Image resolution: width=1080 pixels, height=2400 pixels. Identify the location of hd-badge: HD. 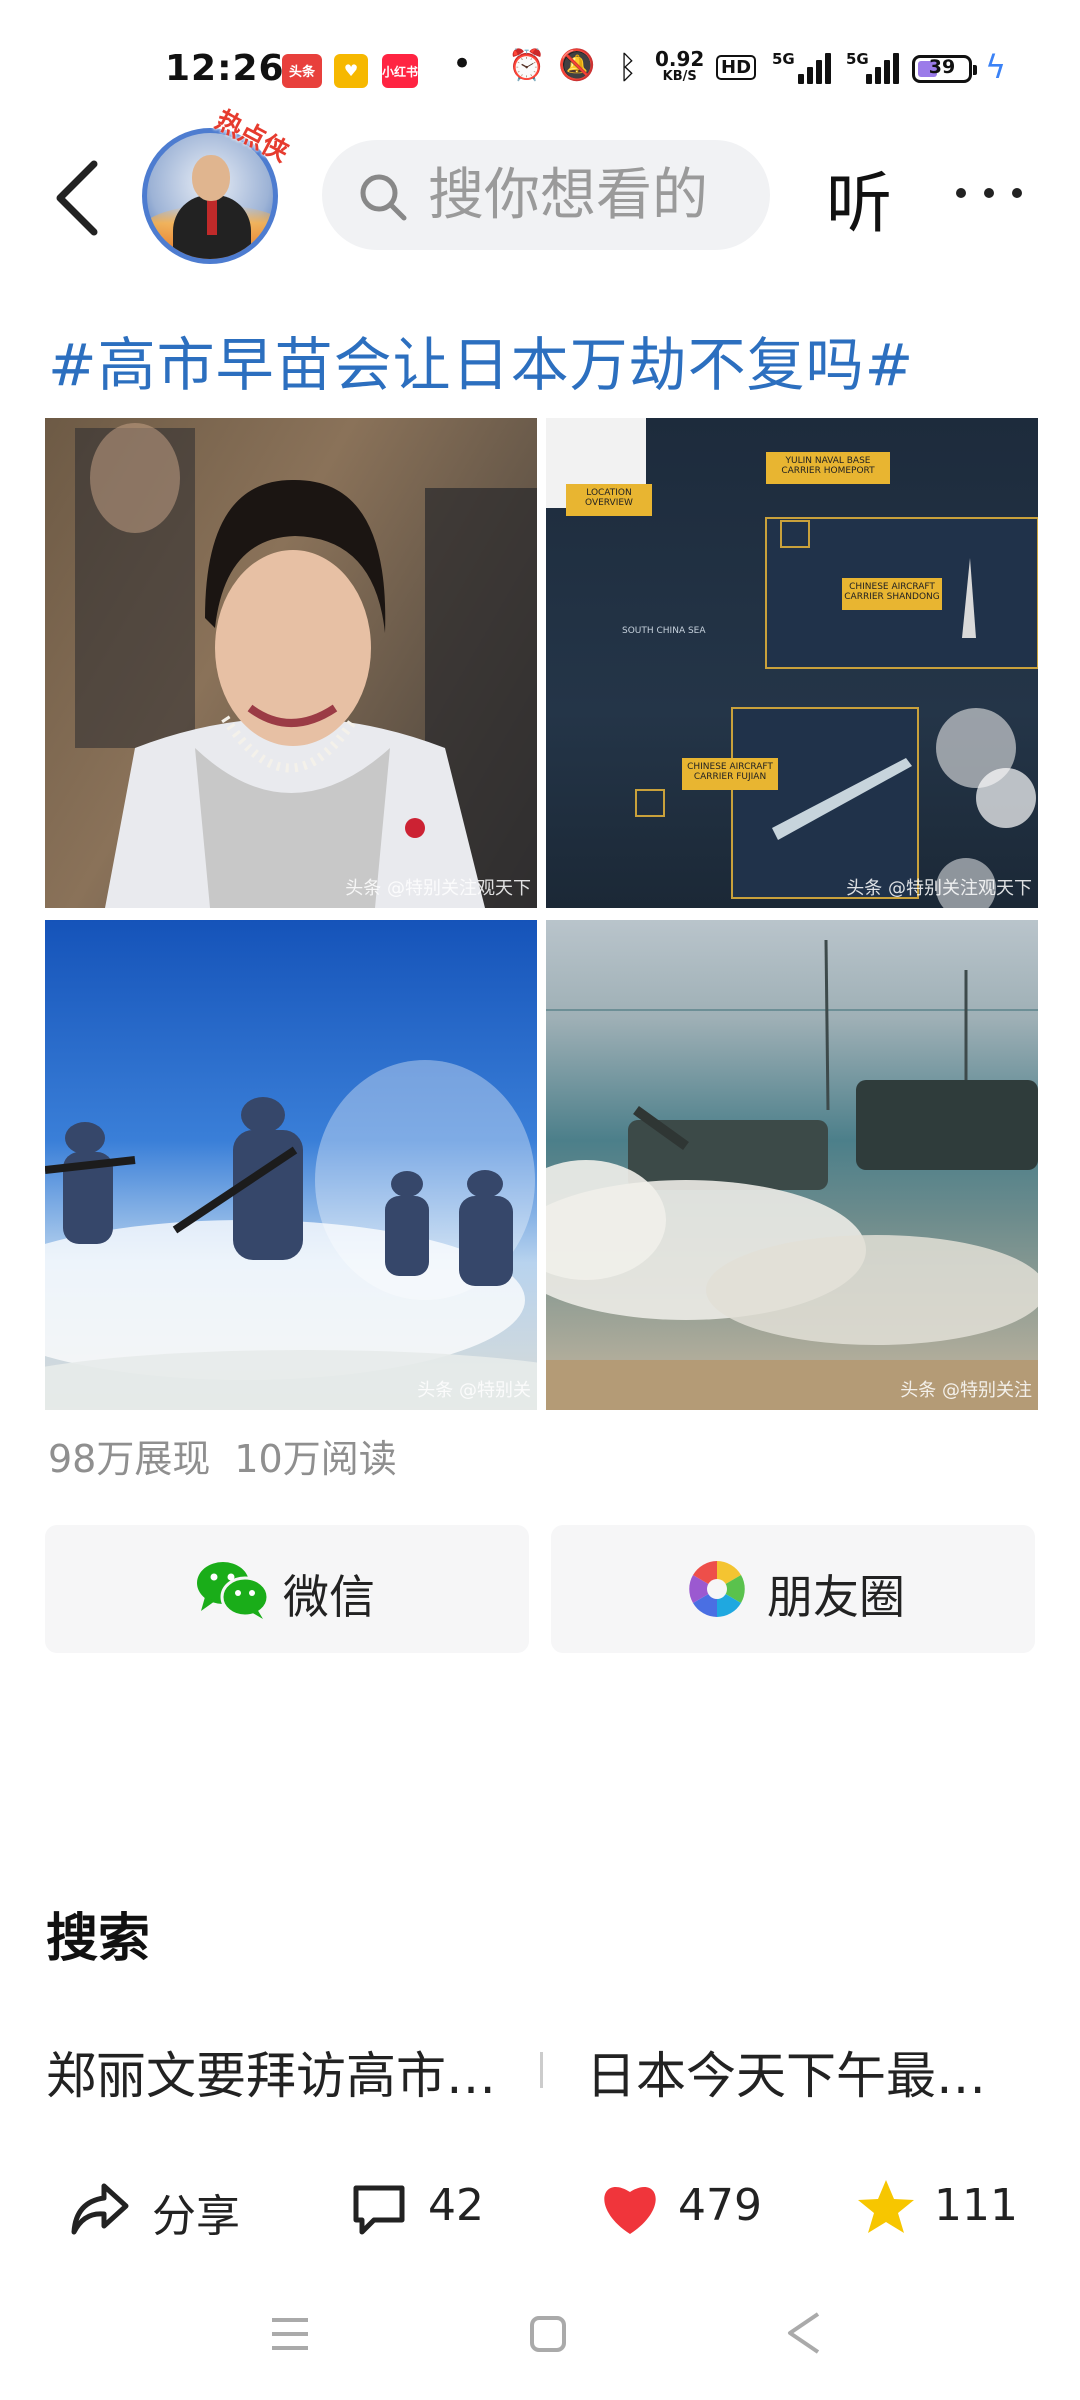
(736, 67).